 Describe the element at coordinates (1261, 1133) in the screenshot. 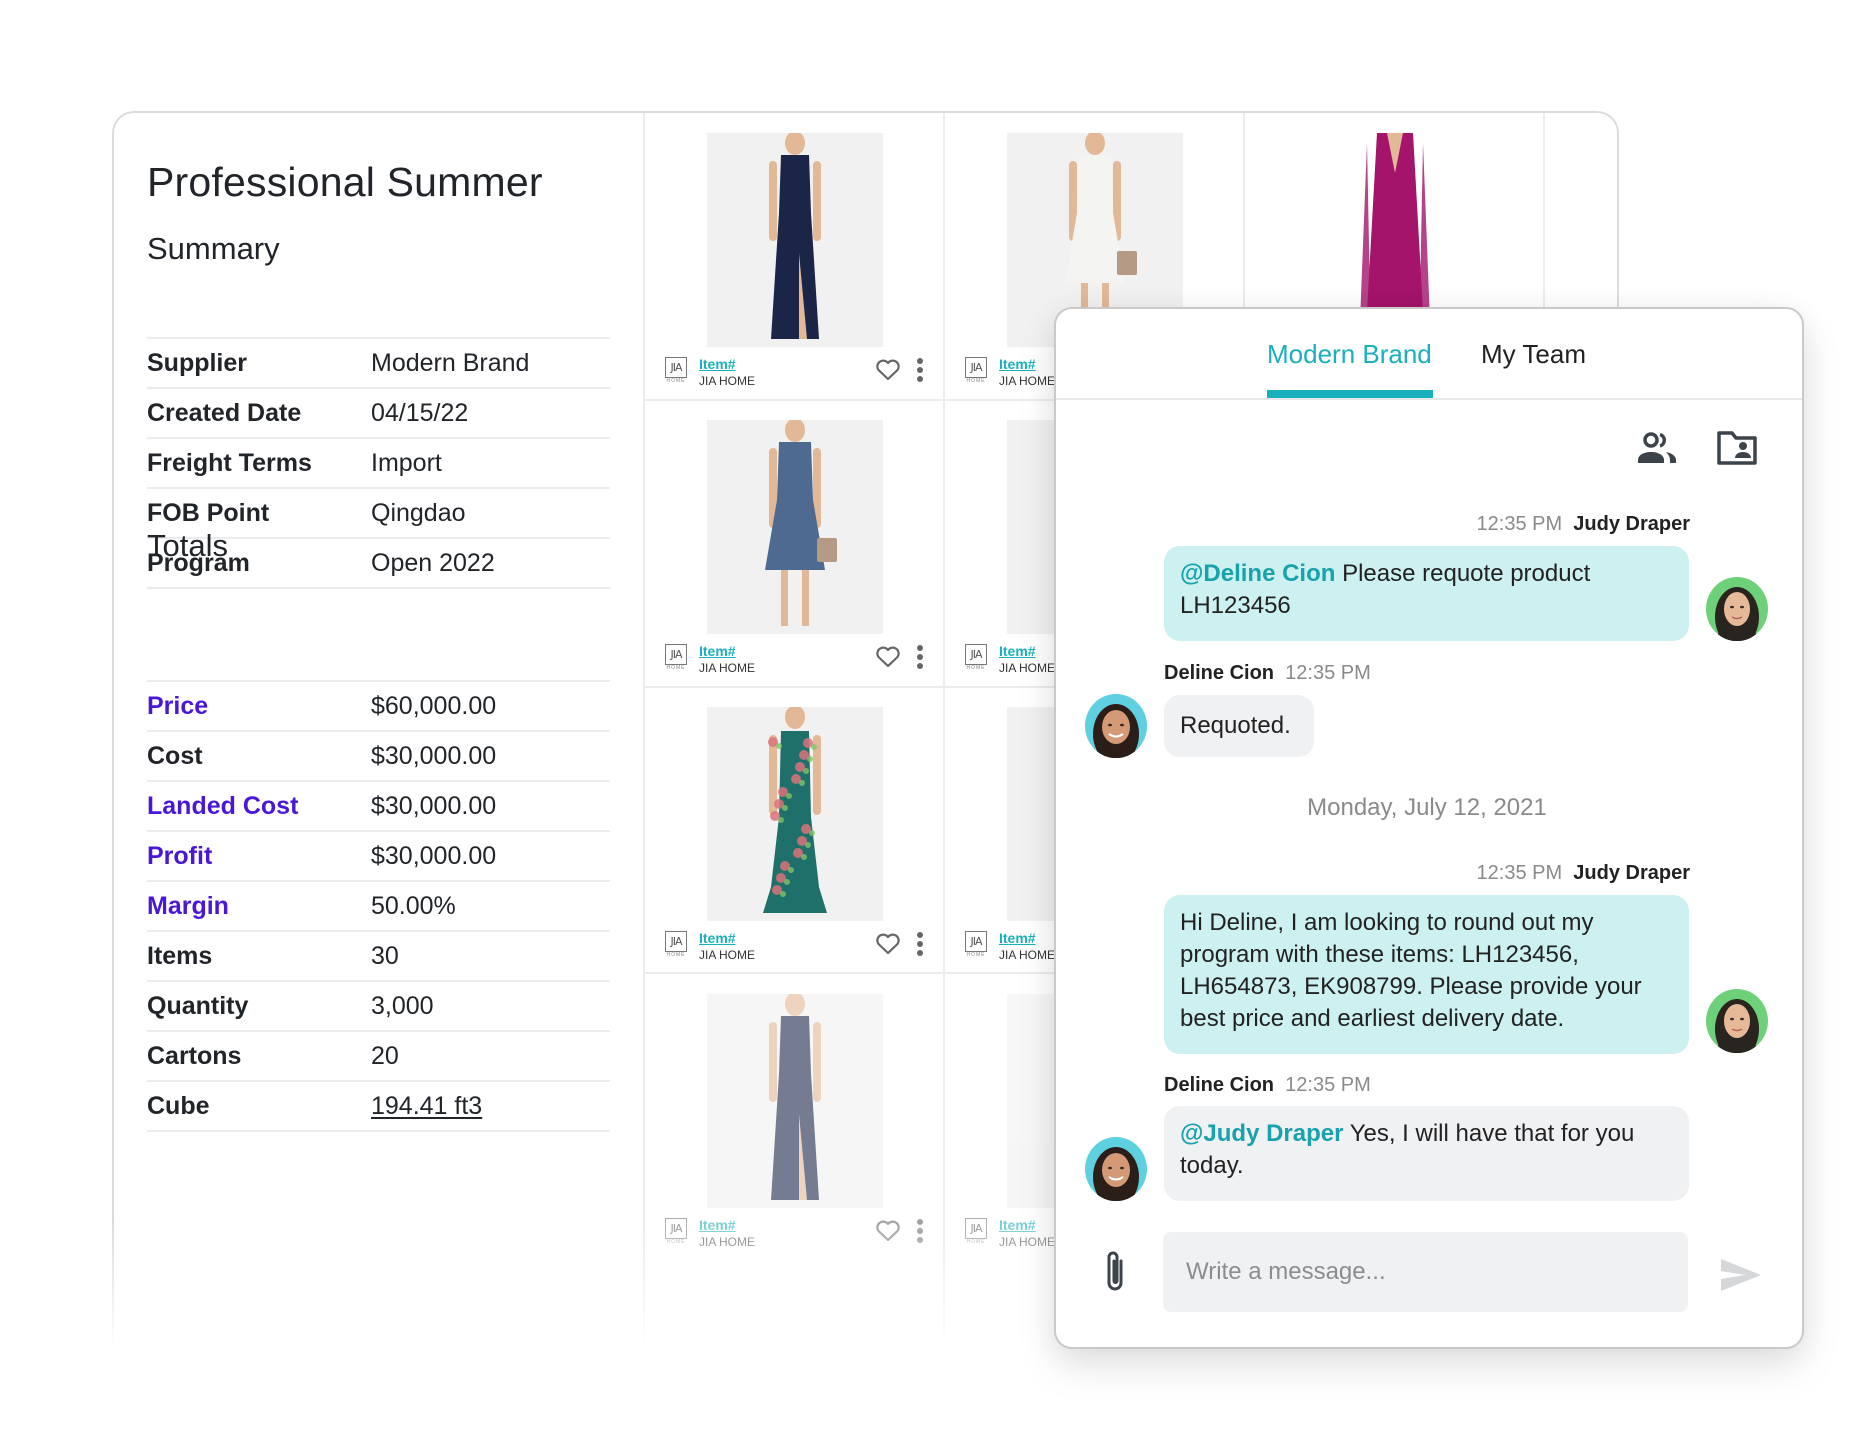

I see `mention: @Judy Draper` at that location.